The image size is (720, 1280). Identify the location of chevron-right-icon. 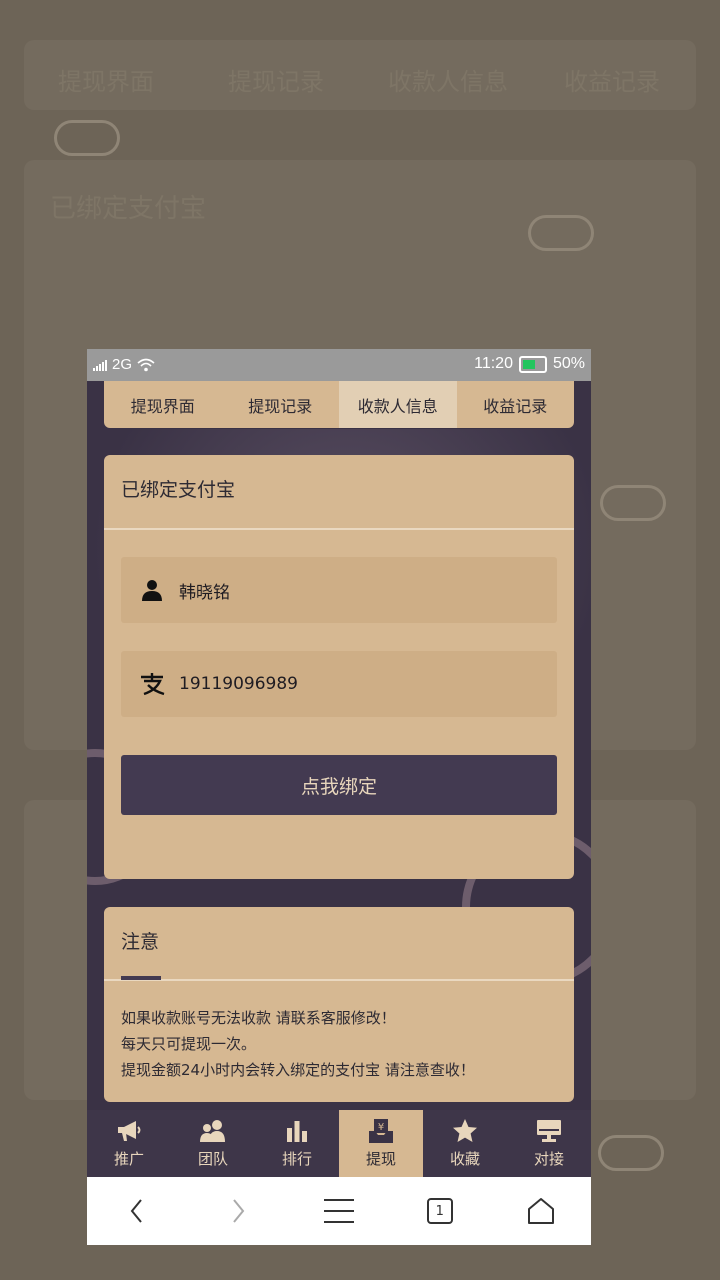
(239, 1211).